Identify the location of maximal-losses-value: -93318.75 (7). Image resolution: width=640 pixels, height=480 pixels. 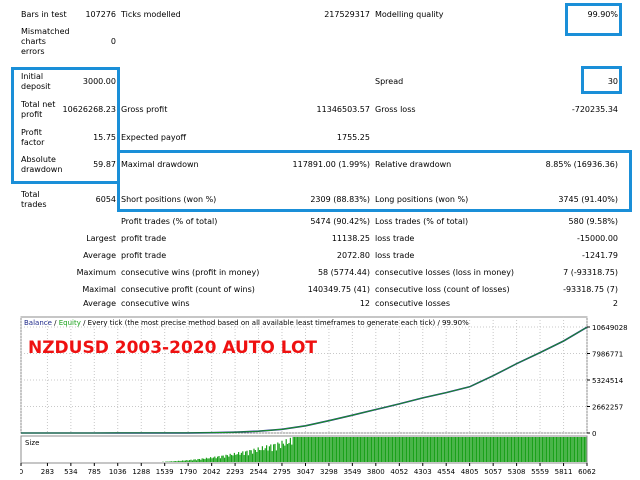
(590, 289).